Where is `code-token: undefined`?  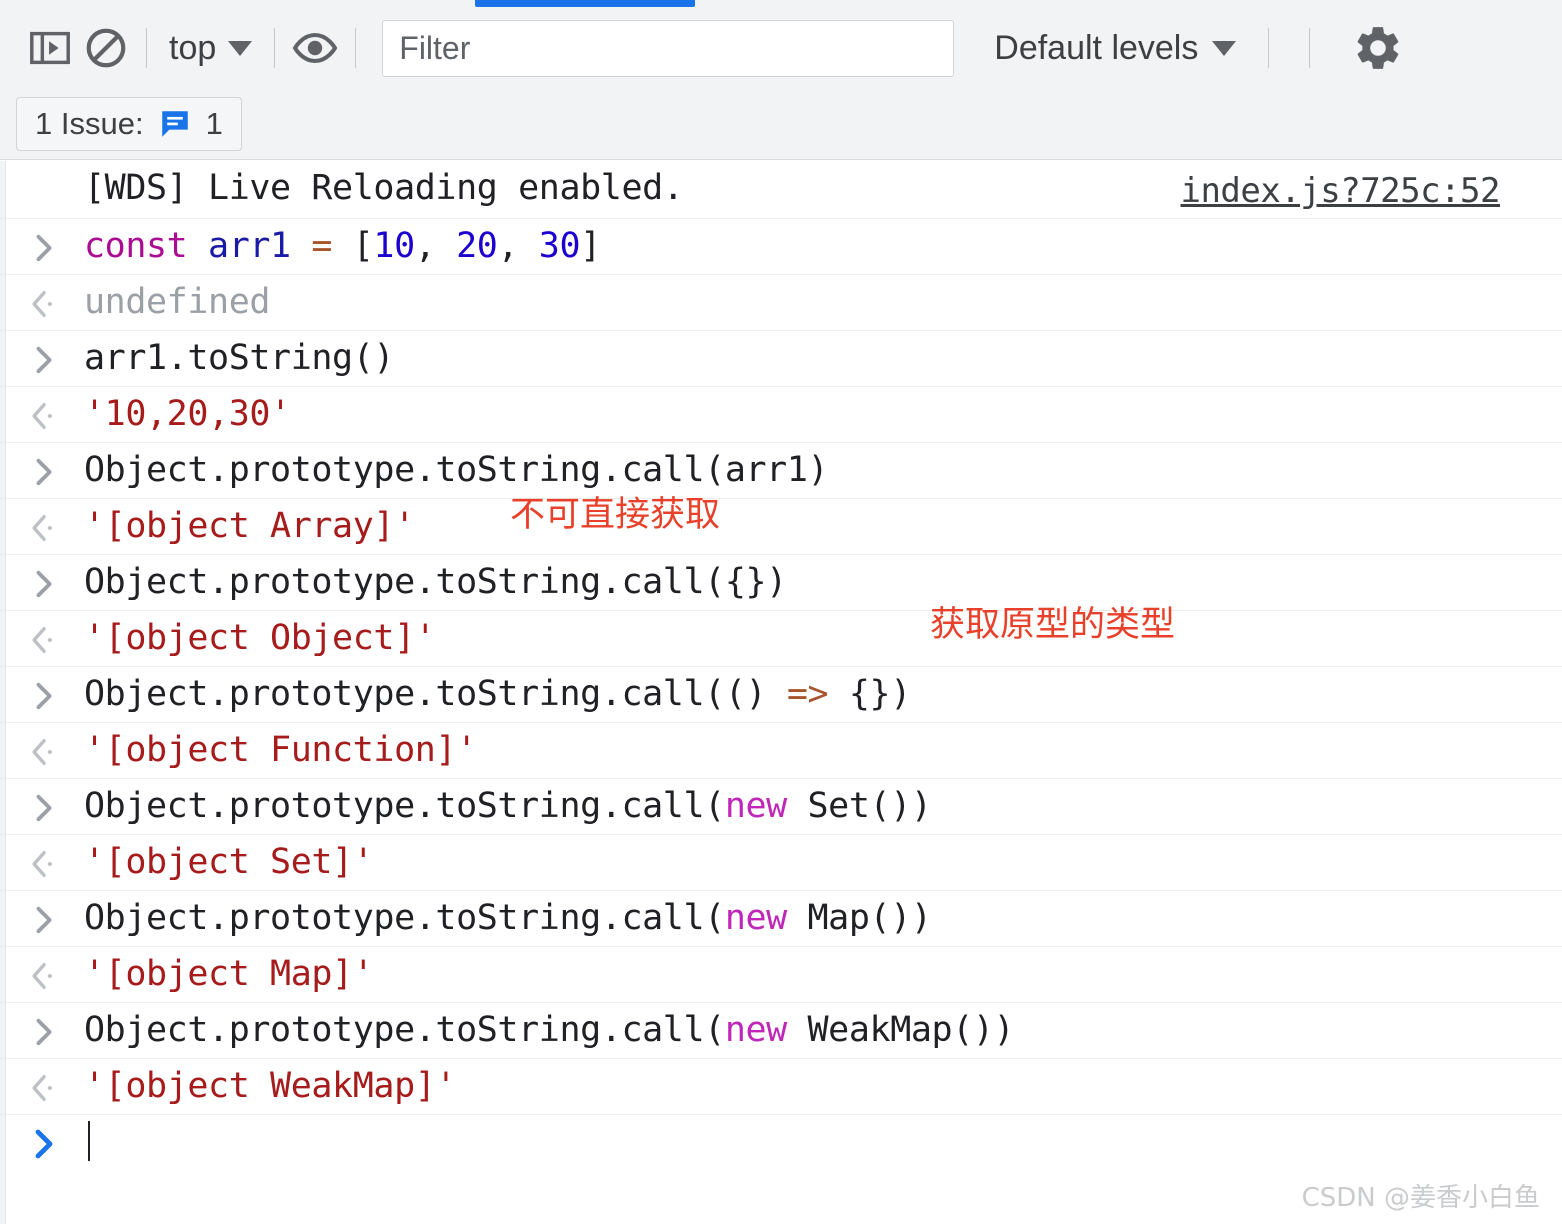 code-token: undefined is located at coordinates (177, 302).